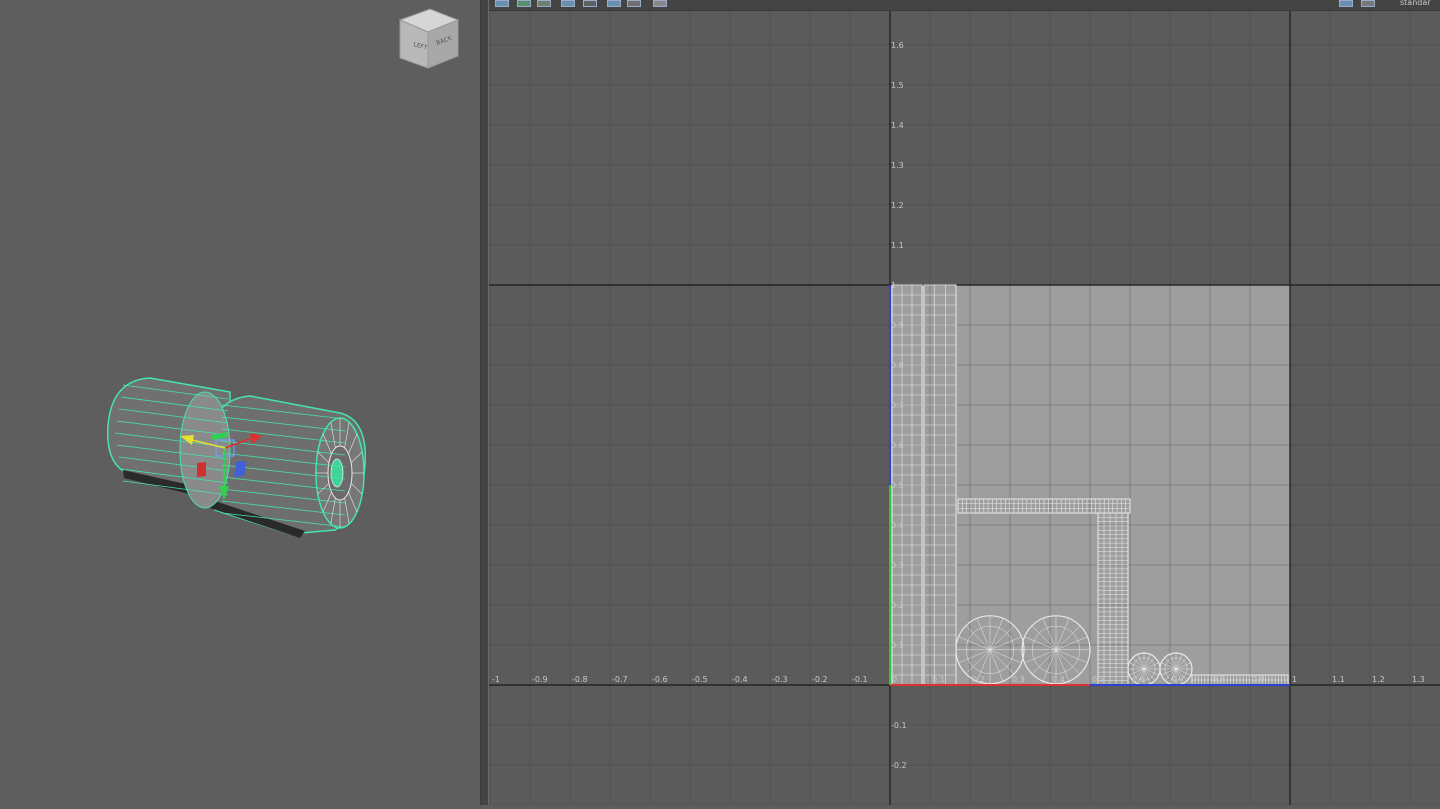 The width and height of the screenshot is (1440, 809). I want to click on u-tick-label: 0.6, so click(1138, 679).